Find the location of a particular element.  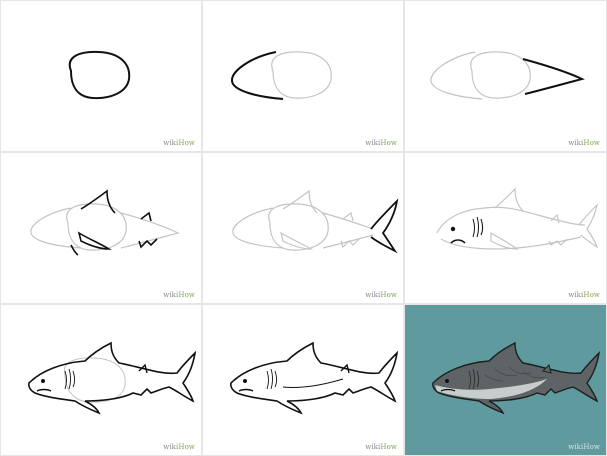

step-1-drawing is located at coordinates (99, 75).